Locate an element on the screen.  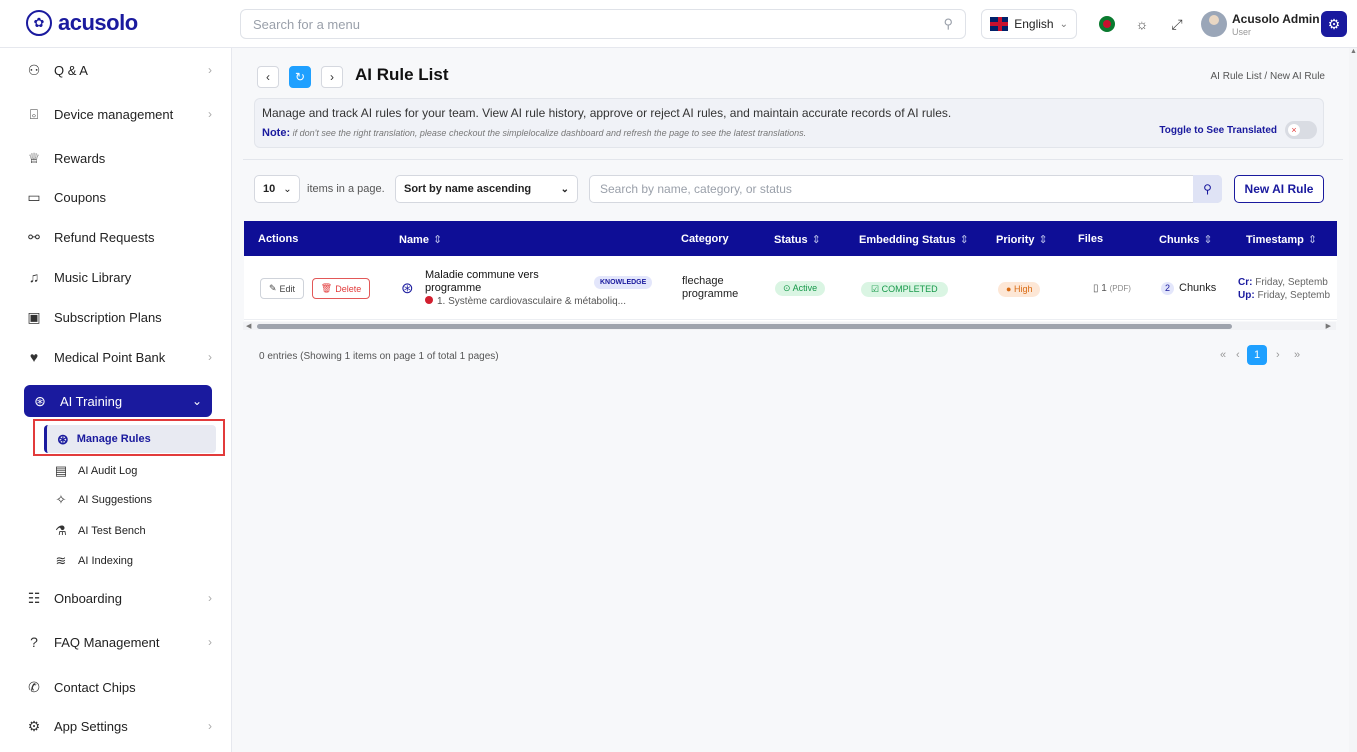
breadcrumb: AI Rule List / New AI Rule is located at coordinates (1268, 76).